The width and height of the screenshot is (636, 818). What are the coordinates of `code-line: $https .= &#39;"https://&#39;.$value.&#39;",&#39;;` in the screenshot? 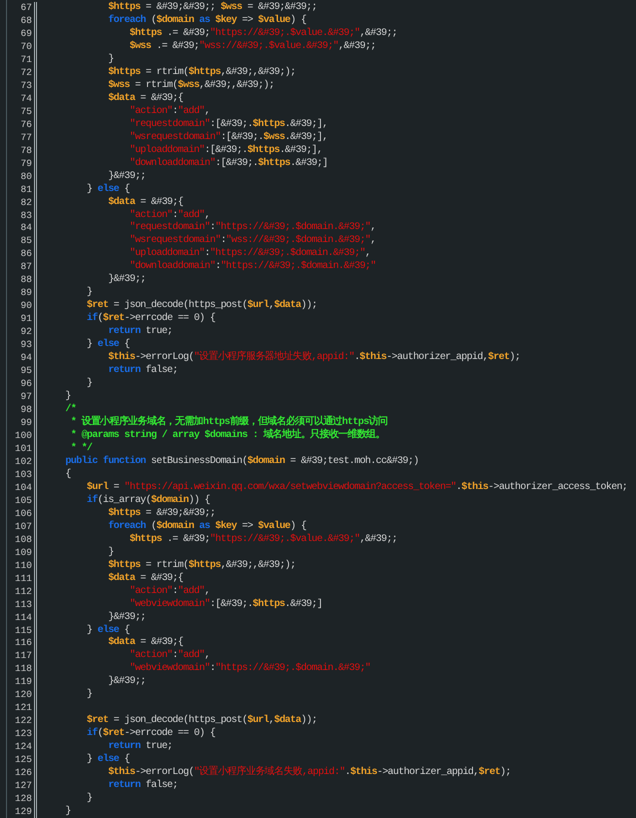 It's located at (264, 34).